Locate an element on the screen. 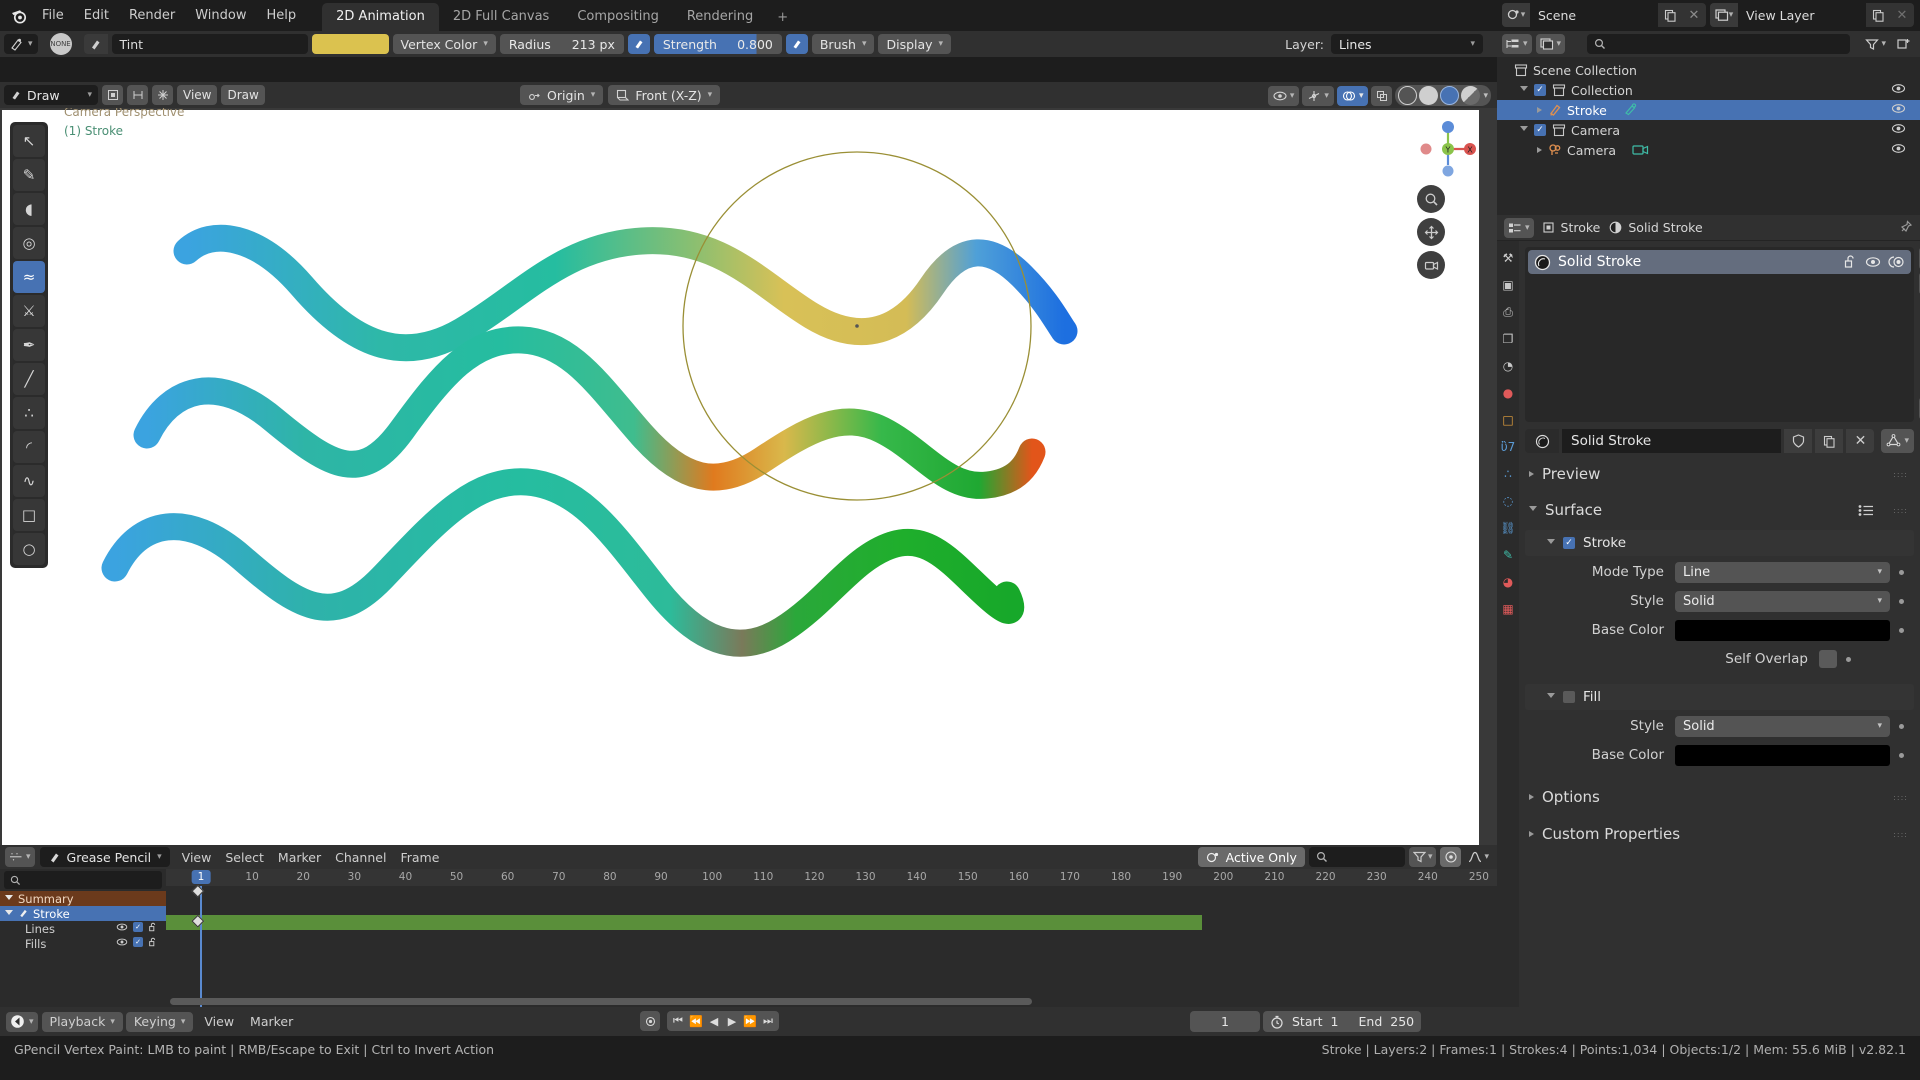  dopesheet-menu-channel: Channel is located at coordinates (360, 857).